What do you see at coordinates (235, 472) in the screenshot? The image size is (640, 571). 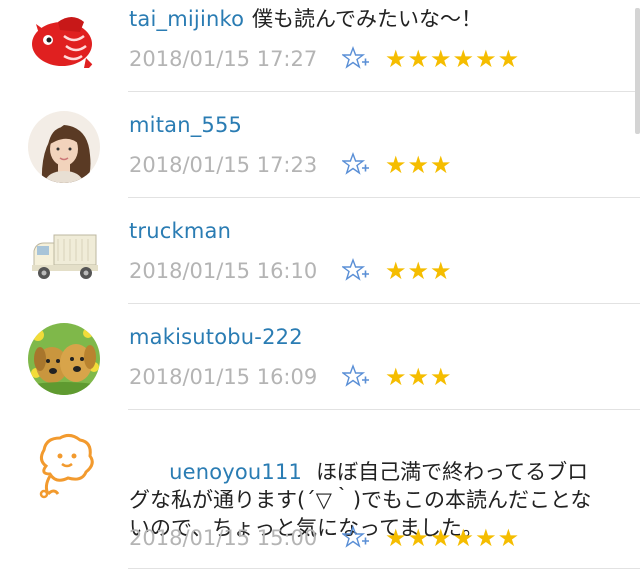 I see `comment-username: uenoyou111` at bounding box center [235, 472].